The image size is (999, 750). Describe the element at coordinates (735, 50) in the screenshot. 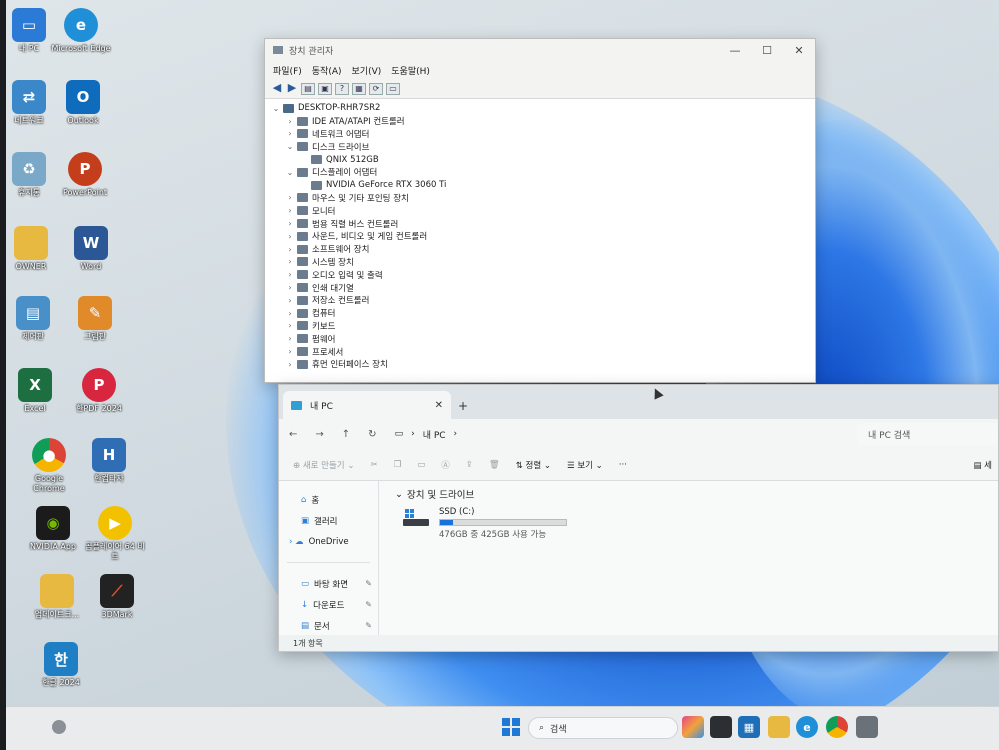

I see `minimize-icon: —` at that location.